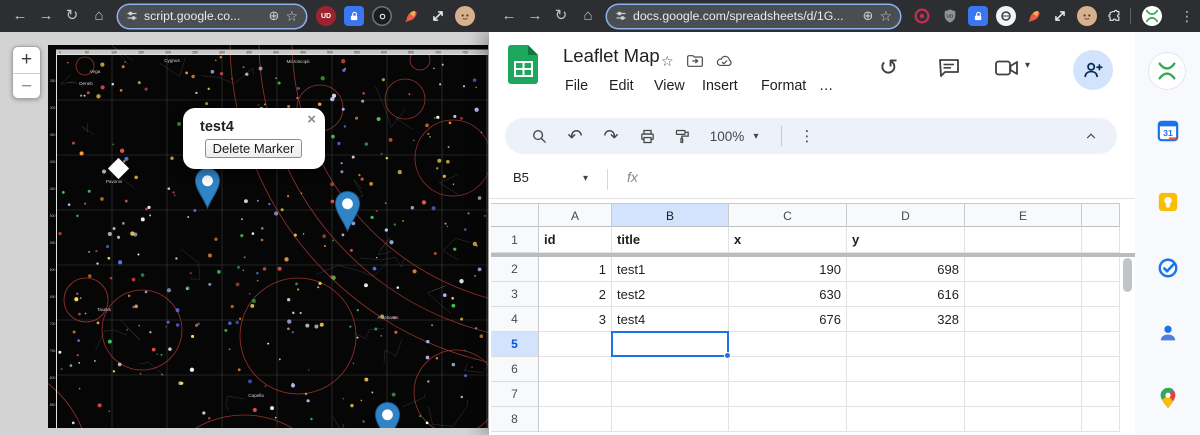  I want to click on search-icon, so click(539, 136).